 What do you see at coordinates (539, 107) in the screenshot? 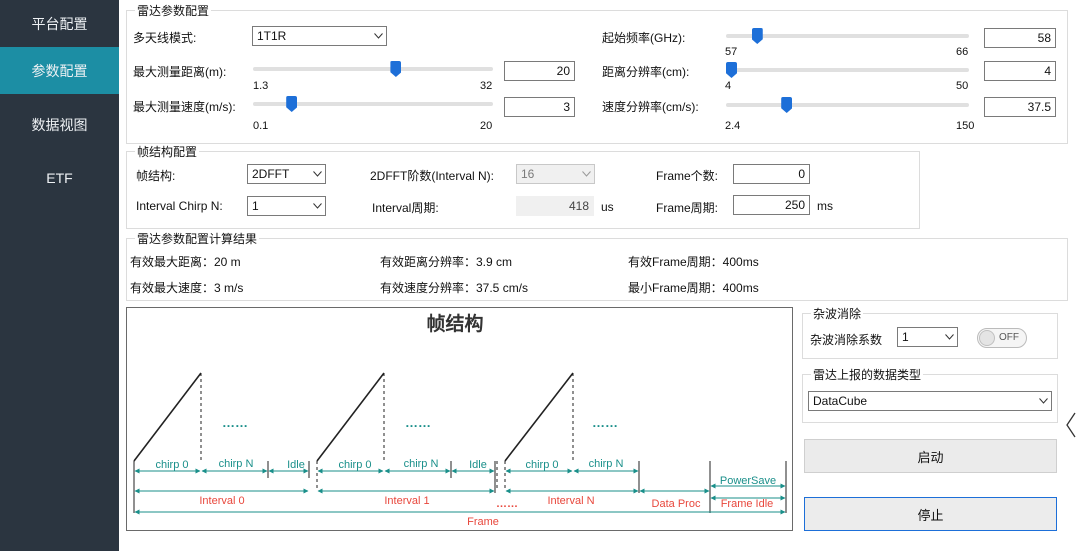
I see `max-speed-input: 3` at bounding box center [539, 107].